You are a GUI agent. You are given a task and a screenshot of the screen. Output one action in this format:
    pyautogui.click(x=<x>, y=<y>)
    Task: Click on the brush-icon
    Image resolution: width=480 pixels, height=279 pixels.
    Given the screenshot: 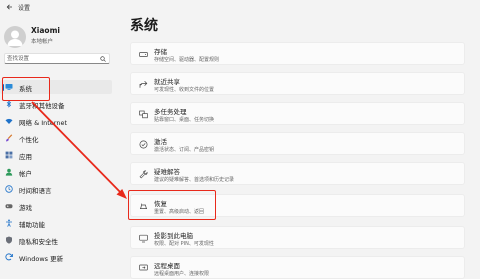 What is the action you would take?
    pyautogui.click(x=9, y=138)
    